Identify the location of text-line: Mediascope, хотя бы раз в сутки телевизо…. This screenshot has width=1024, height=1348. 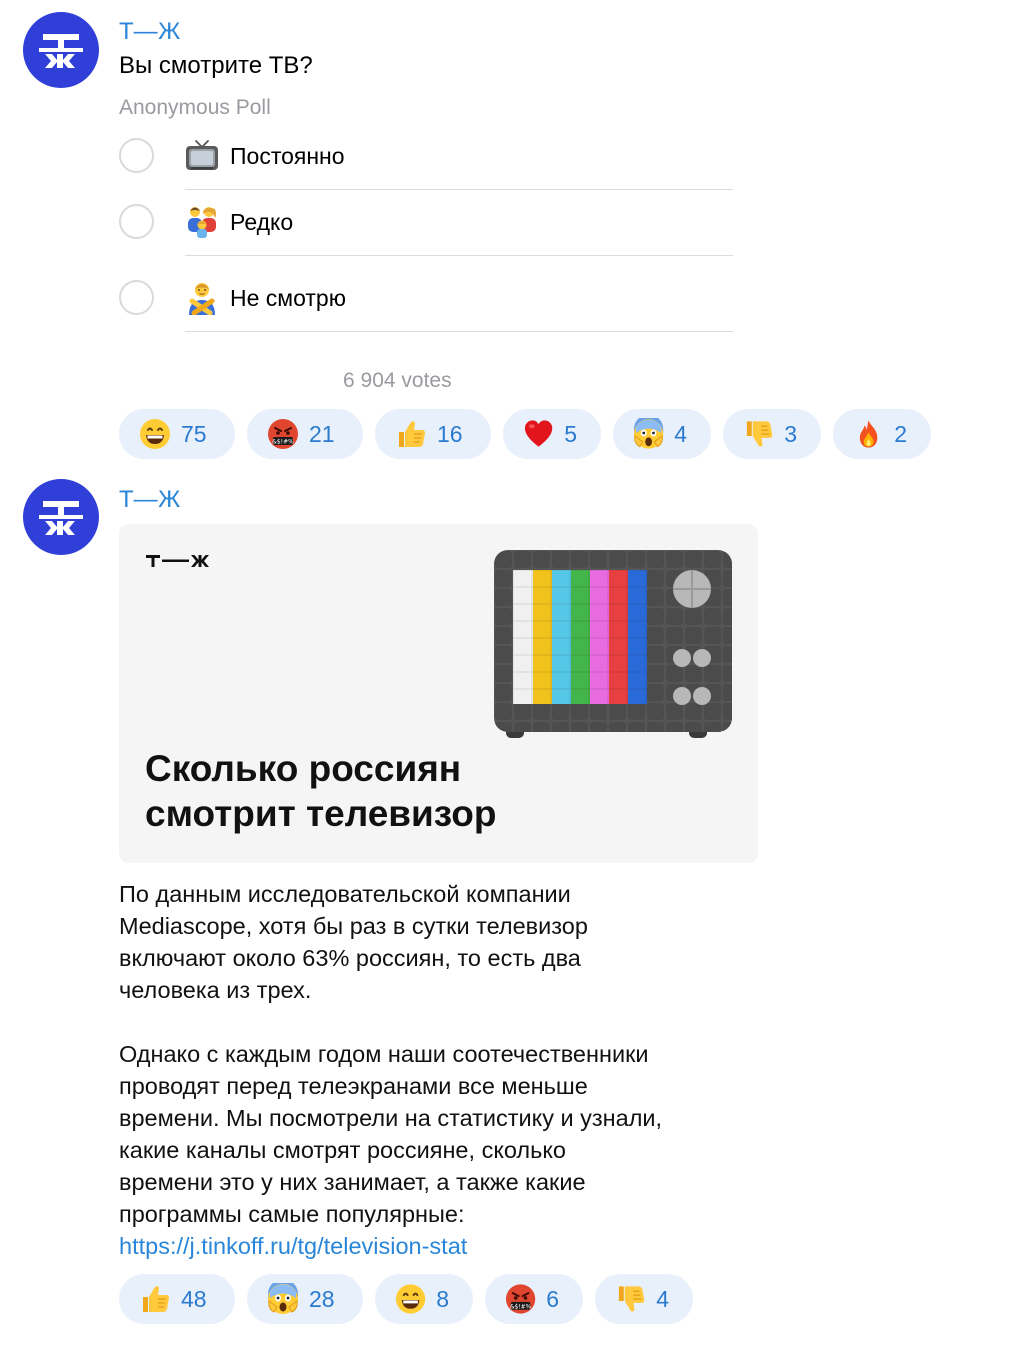
(353, 926).